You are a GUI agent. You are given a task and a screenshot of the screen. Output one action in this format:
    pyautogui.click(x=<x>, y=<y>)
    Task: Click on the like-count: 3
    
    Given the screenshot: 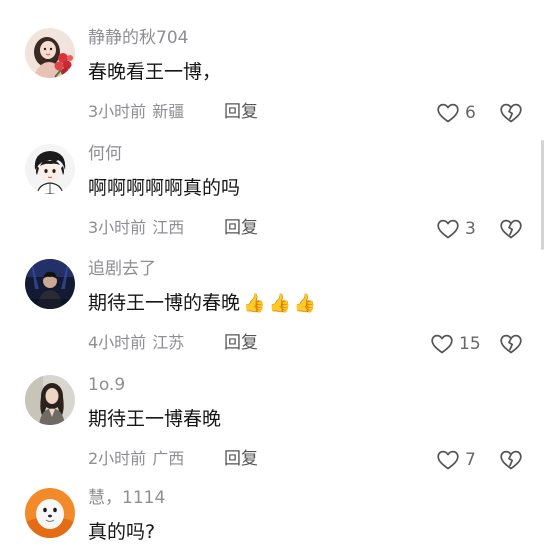 What is the action you would take?
    pyautogui.click(x=470, y=229)
    